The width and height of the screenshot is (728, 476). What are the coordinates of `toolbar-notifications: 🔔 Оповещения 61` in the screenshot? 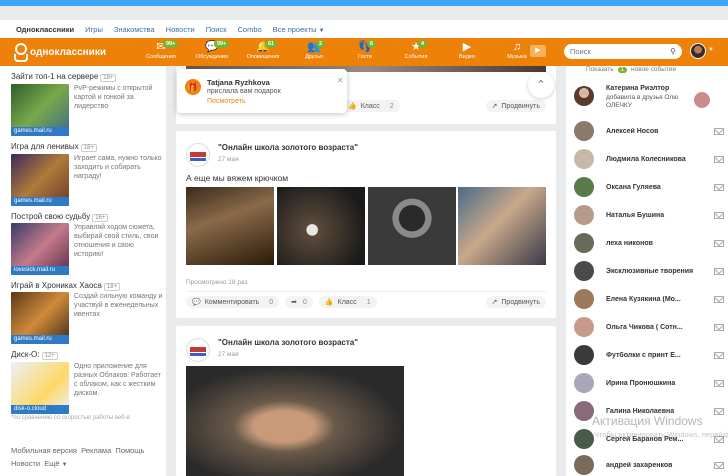 It's located at (263, 53).